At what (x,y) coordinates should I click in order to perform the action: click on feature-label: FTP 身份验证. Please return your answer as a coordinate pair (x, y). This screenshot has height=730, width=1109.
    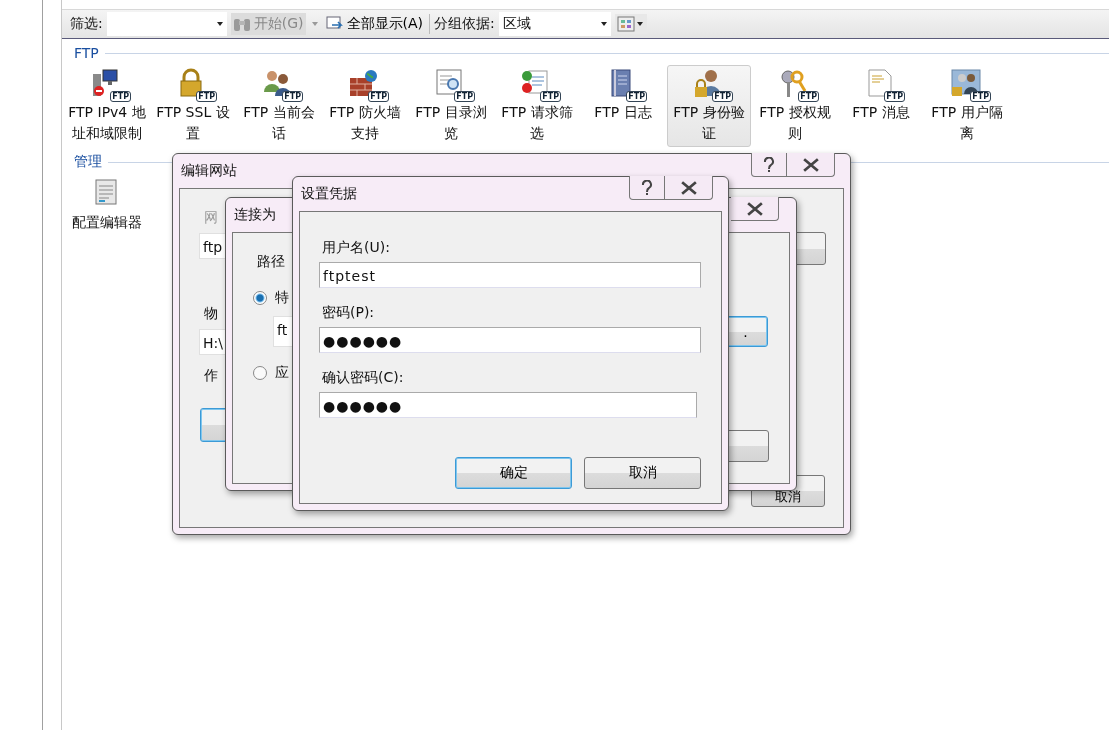
    Looking at the image, I should click on (709, 123).